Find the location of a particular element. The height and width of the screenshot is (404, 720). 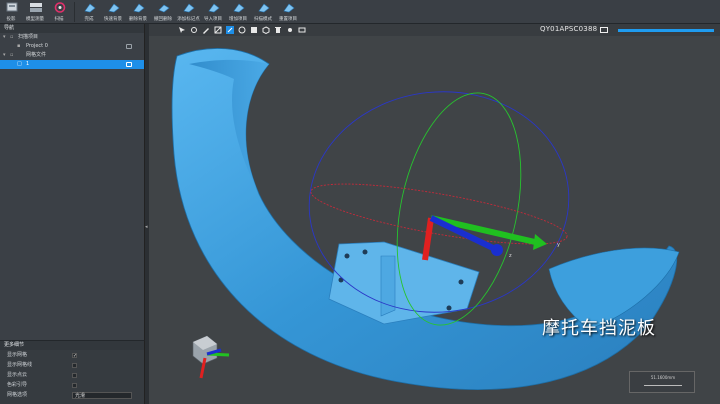

reset-button: 重置项目 is located at coordinates (288, 12).